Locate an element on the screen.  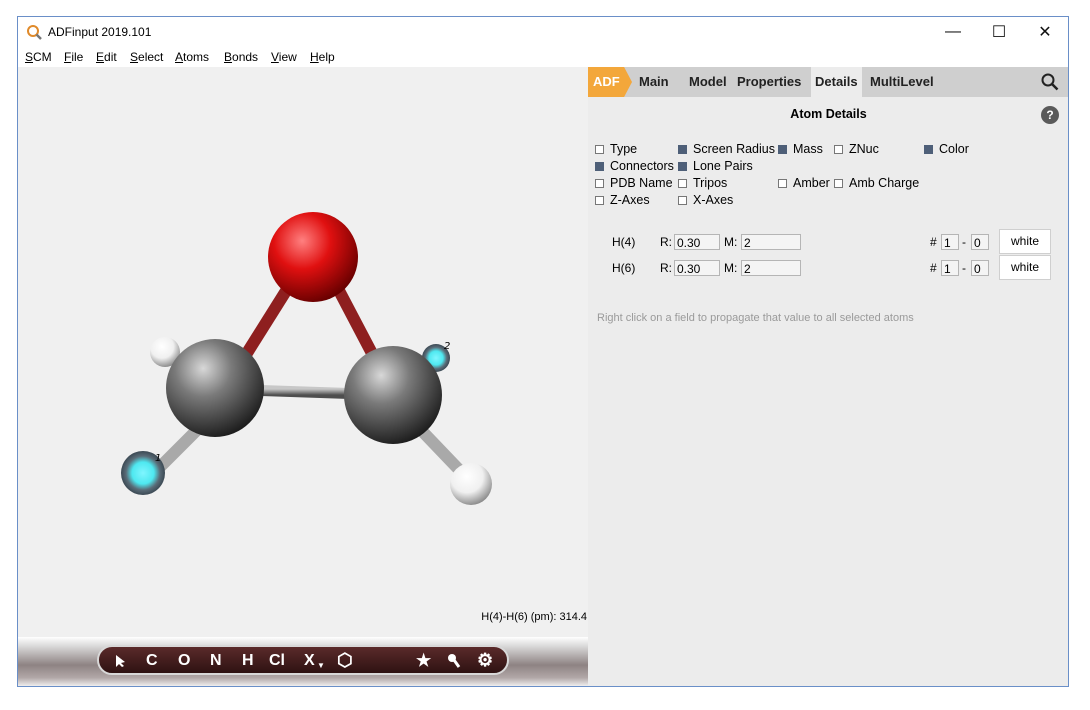
tool-nitrogen: N is located at coordinates (216, 661).